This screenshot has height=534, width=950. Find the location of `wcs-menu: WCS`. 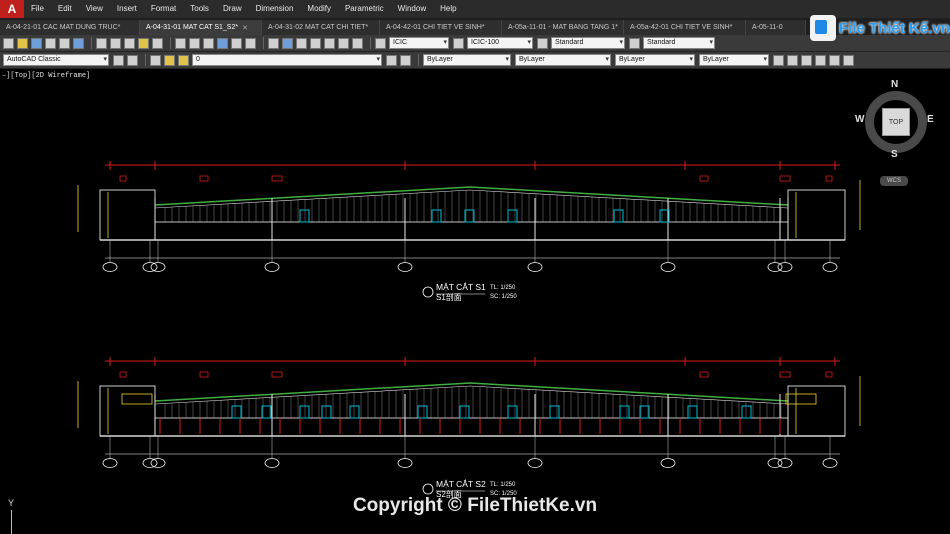

wcs-menu: WCS is located at coordinates (894, 181).